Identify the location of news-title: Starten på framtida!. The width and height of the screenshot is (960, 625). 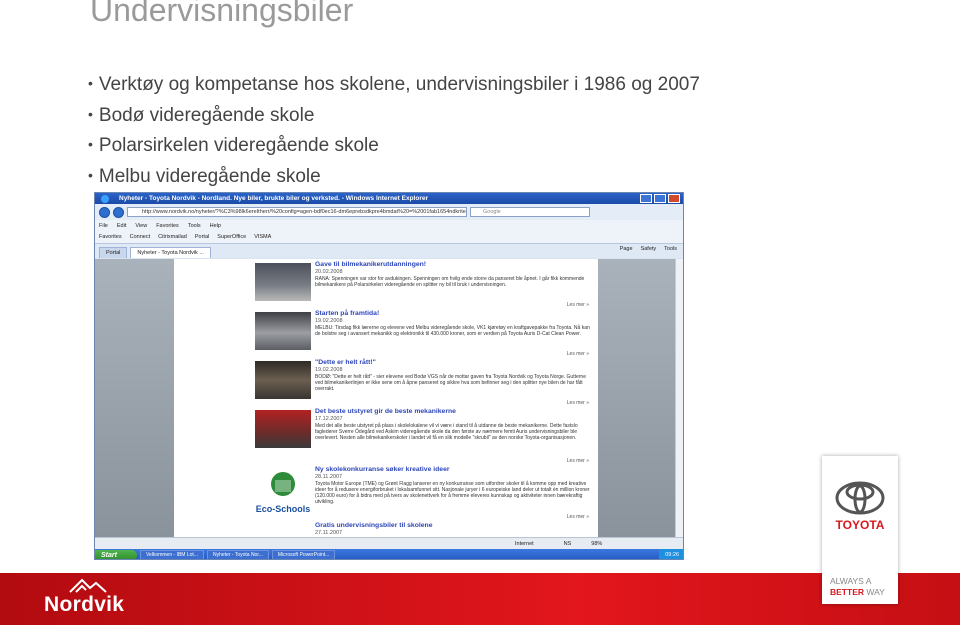
(455, 313).